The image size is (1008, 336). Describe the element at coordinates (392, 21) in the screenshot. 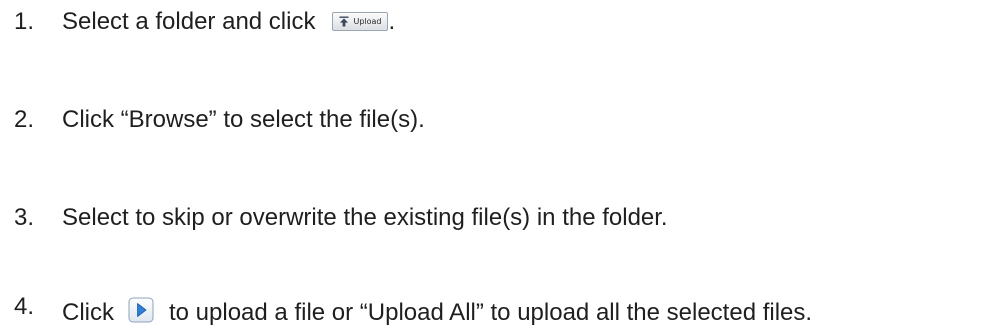

I see `step-text-end: .` at that location.